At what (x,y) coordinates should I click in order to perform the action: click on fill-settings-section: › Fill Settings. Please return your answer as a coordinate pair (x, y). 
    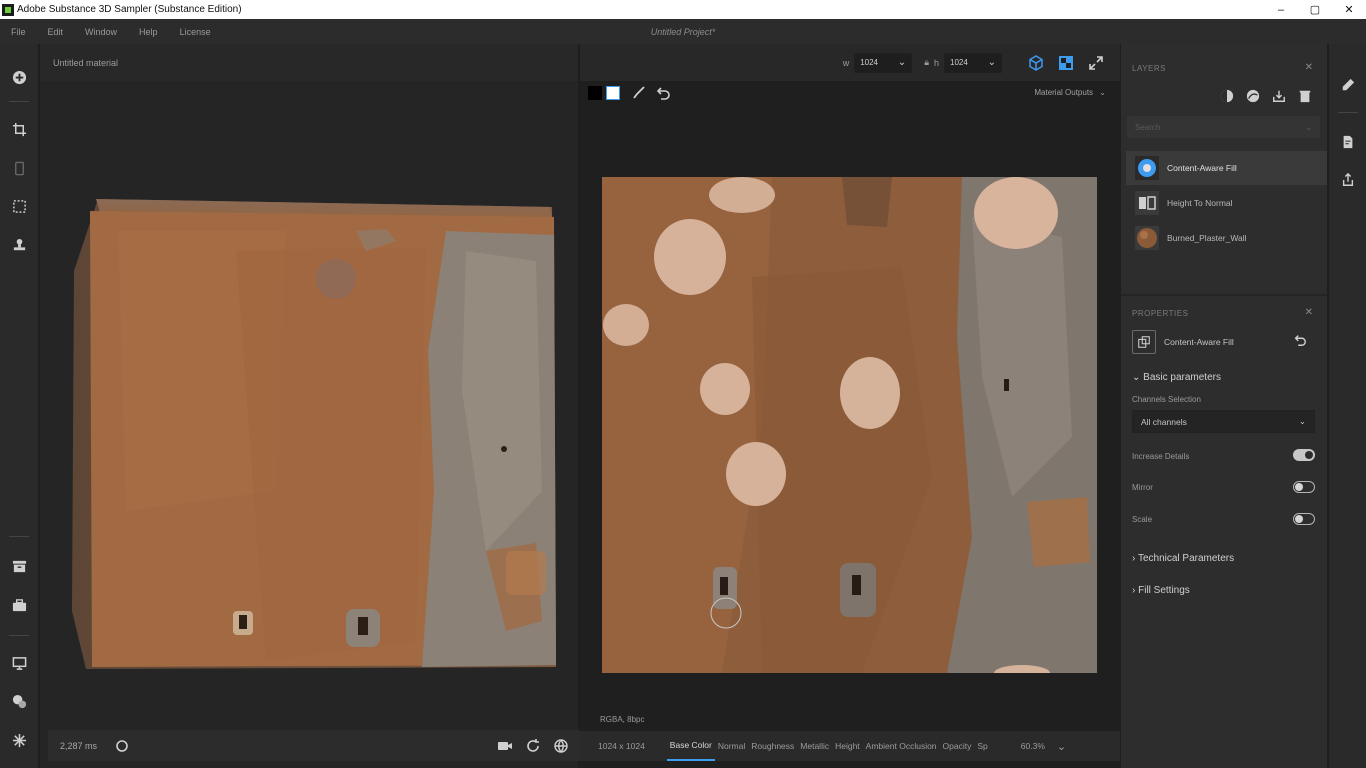
    Looking at the image, I should click on (1161, 590).